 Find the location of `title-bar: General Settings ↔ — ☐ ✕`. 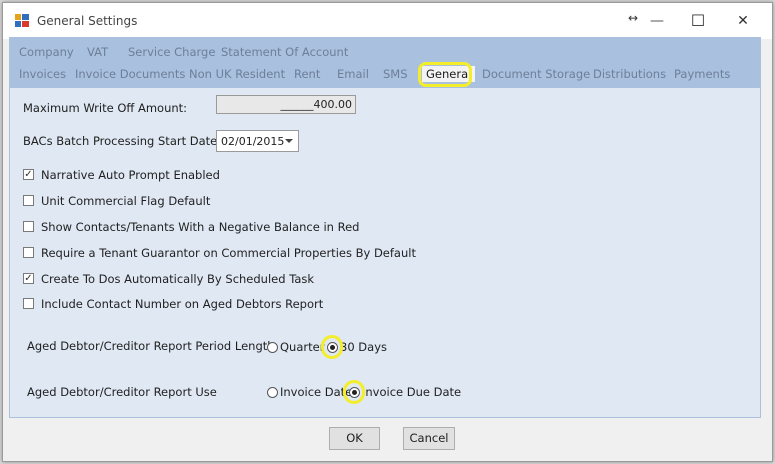

title-bar: General Settings ↔ — ☐ ✕ is located at coordinates (387, 21).